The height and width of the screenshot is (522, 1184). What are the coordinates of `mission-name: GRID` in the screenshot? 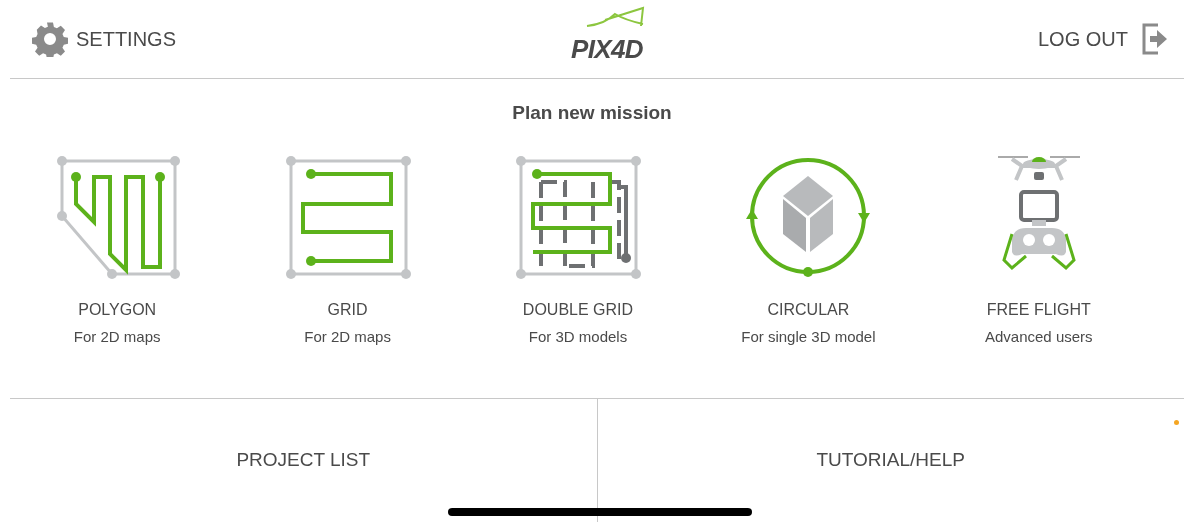 It's located at (347, 309).